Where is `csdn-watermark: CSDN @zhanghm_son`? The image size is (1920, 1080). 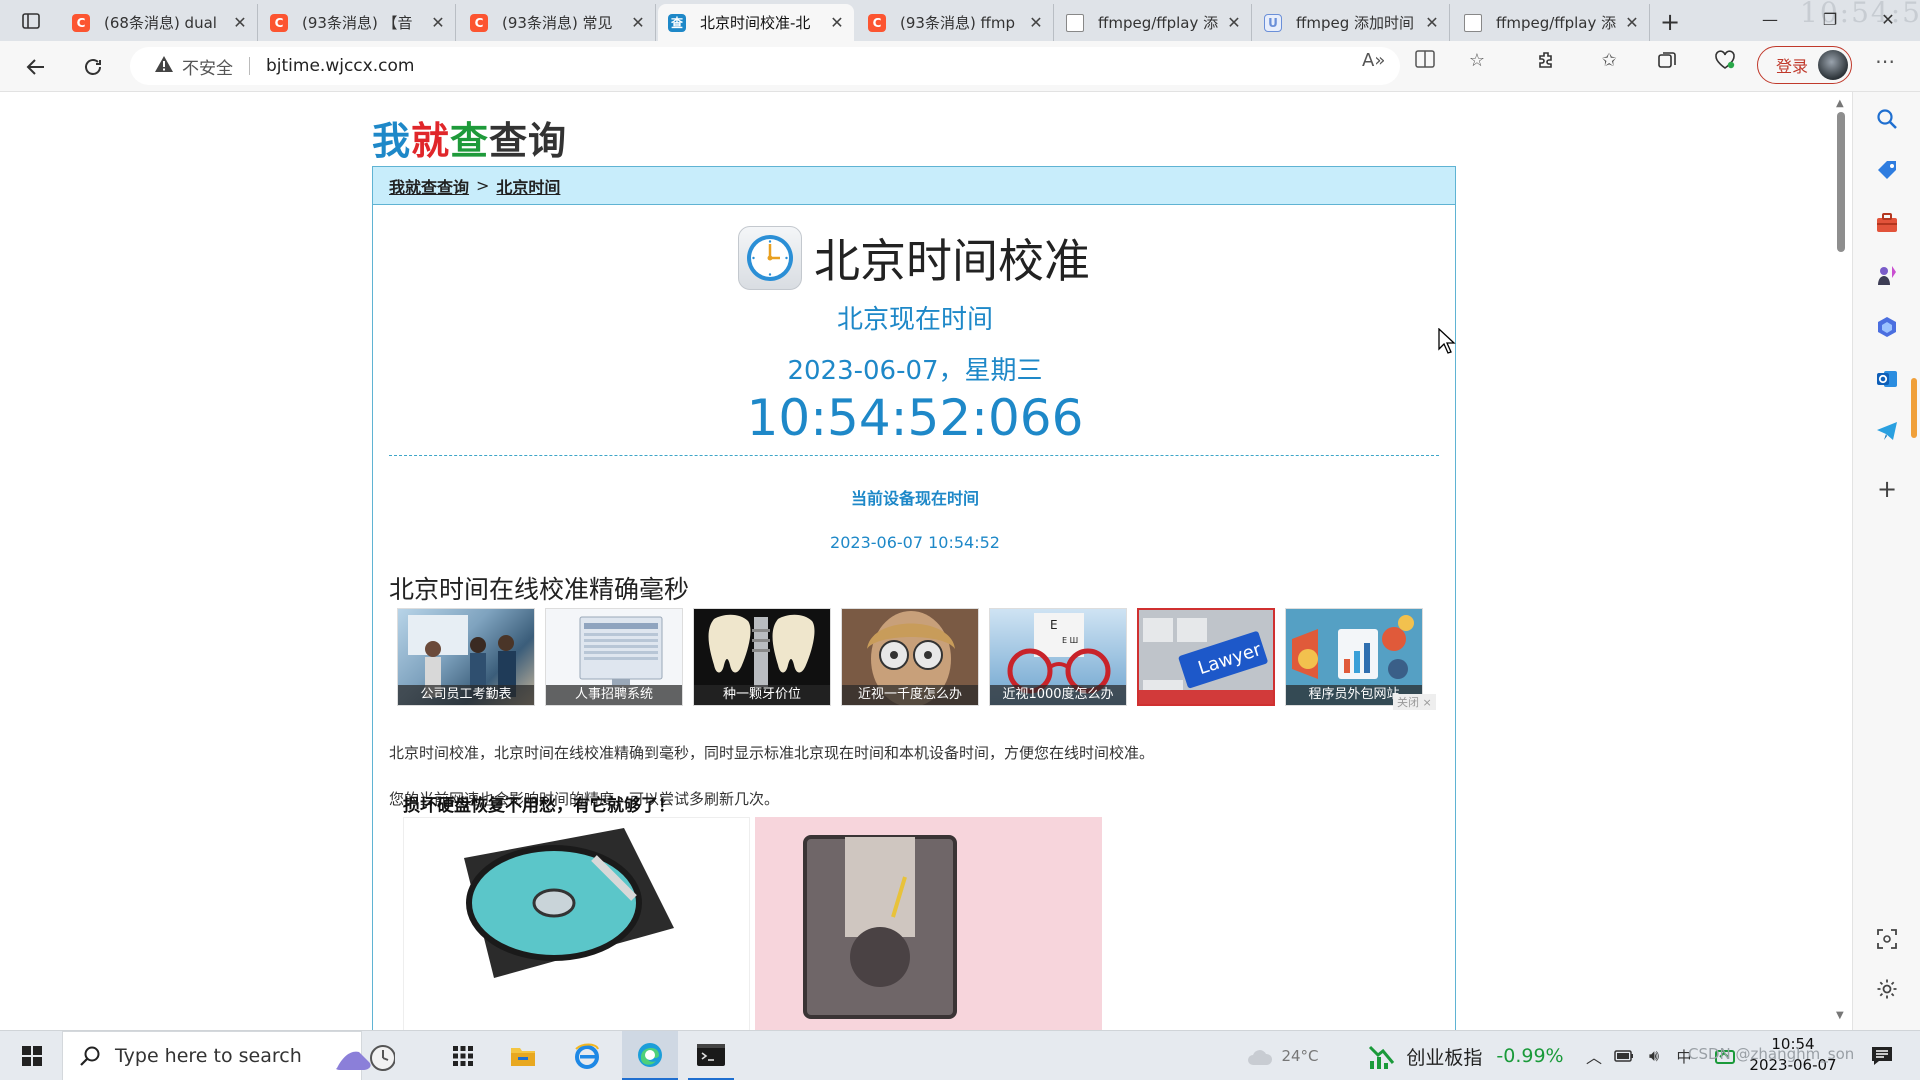 csdn-watermark: CSDN @zhanghm_son is located at coordinates (1771, 1054).